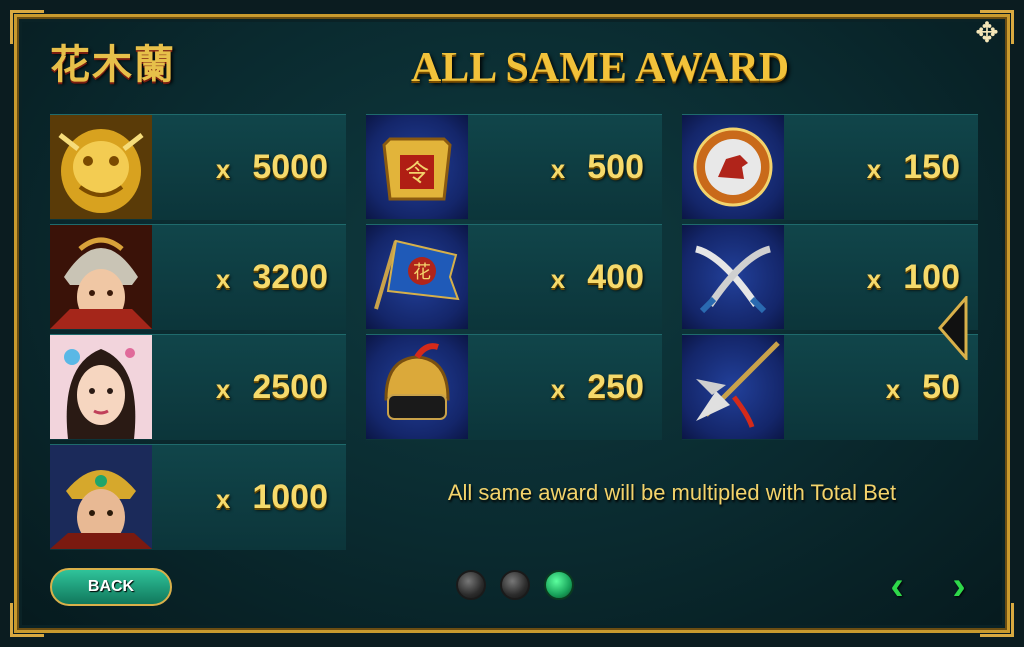 This screenshot has width=1024, height=647. Describe the element at coordinates (733, 167) in the screenshot. I see `horse-shield-icon` at that location.